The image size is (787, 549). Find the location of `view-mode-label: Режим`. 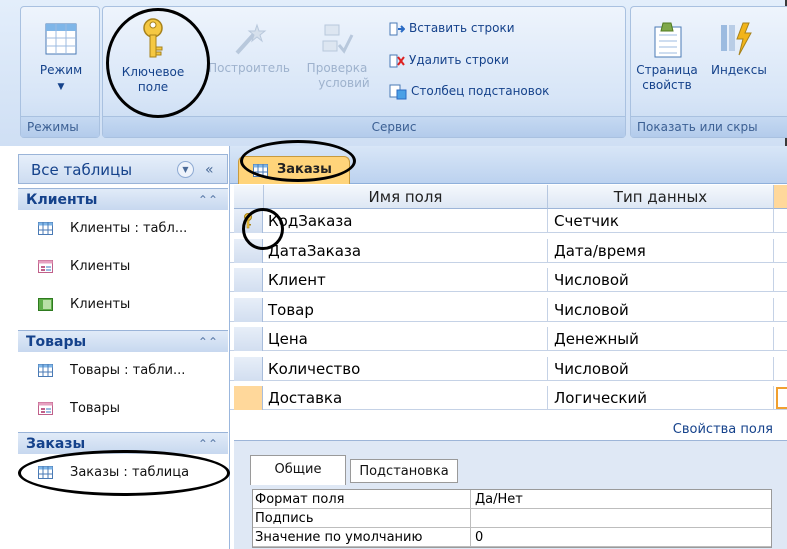

view-mode-label: Режим is located at coordinates (61, 70).